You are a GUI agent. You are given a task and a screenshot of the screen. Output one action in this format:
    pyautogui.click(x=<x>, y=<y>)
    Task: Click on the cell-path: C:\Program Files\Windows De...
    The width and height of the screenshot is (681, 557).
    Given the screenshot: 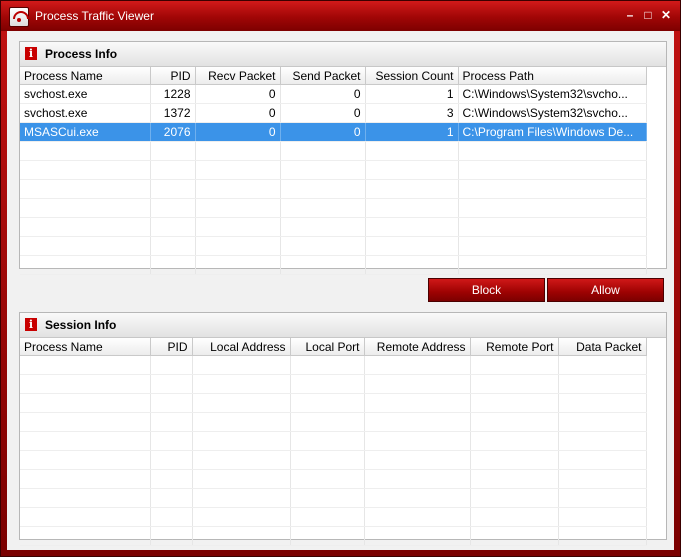 What is the action you would take?
    pyautogui.click(x=552, y=132)
    